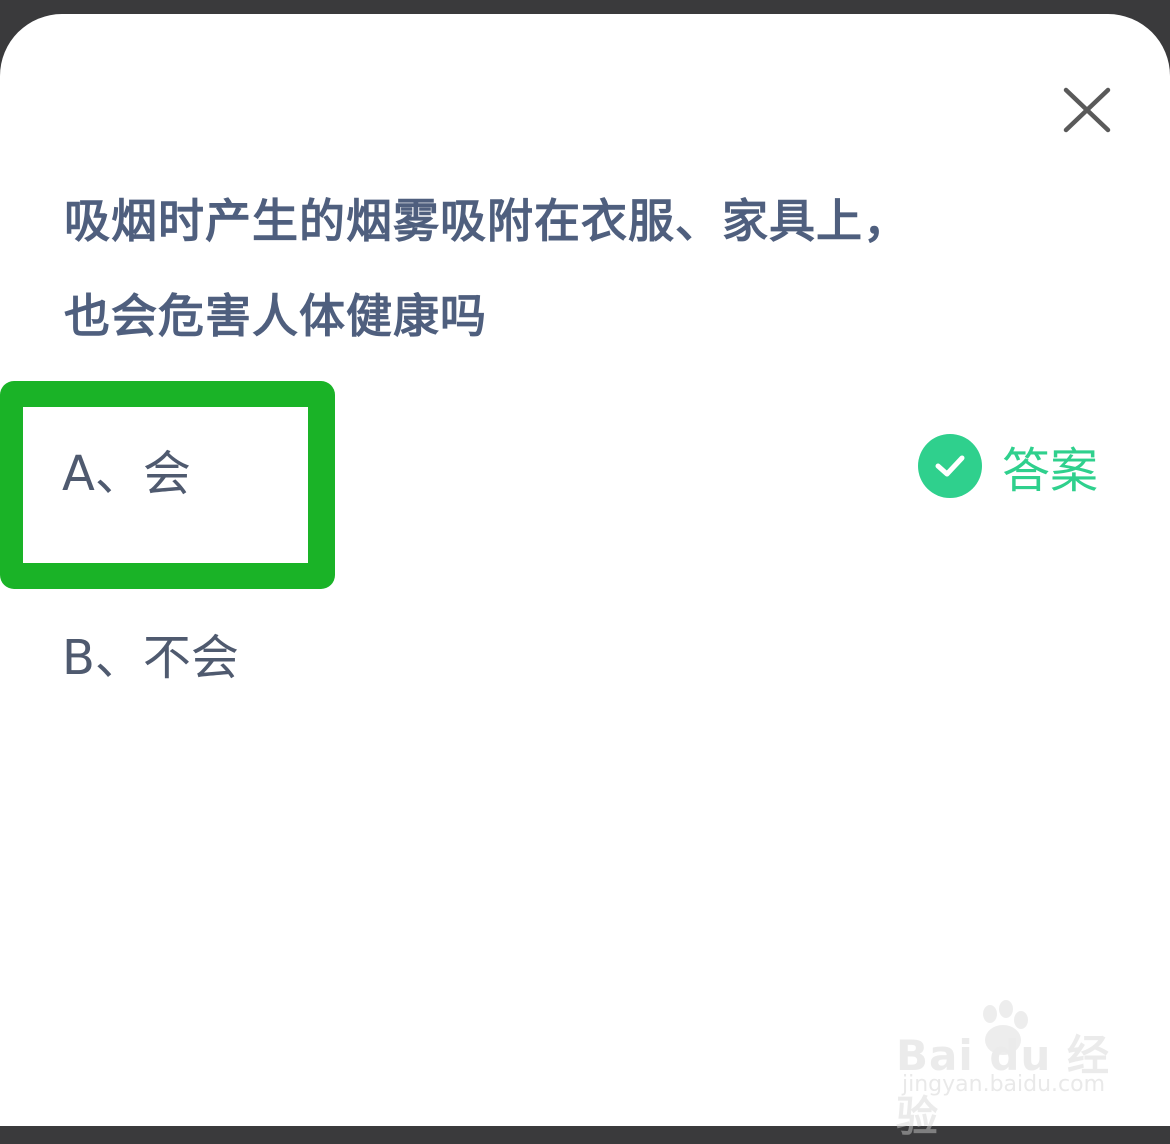 The width and height of the screenshot is (1170, 1144). I want to click on question-line-1: 吸烟时产生的烟雾吸附在衣服、家具上，, so click(487, 221).